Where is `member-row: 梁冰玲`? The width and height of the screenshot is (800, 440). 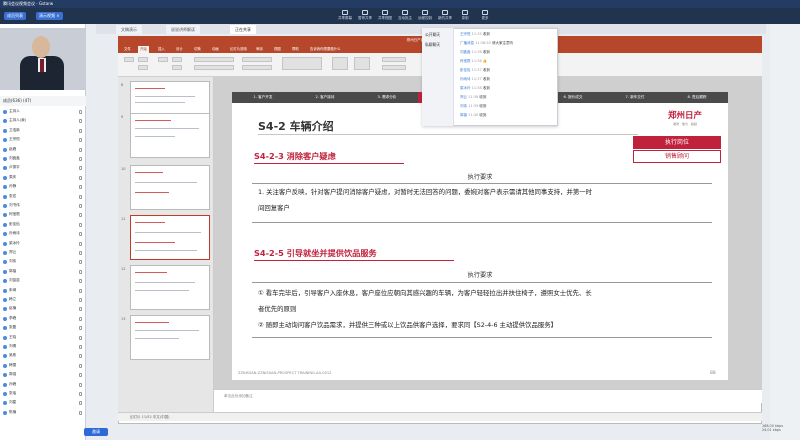 member-row: 梁冰玲 is located at coordinates (43, 244).